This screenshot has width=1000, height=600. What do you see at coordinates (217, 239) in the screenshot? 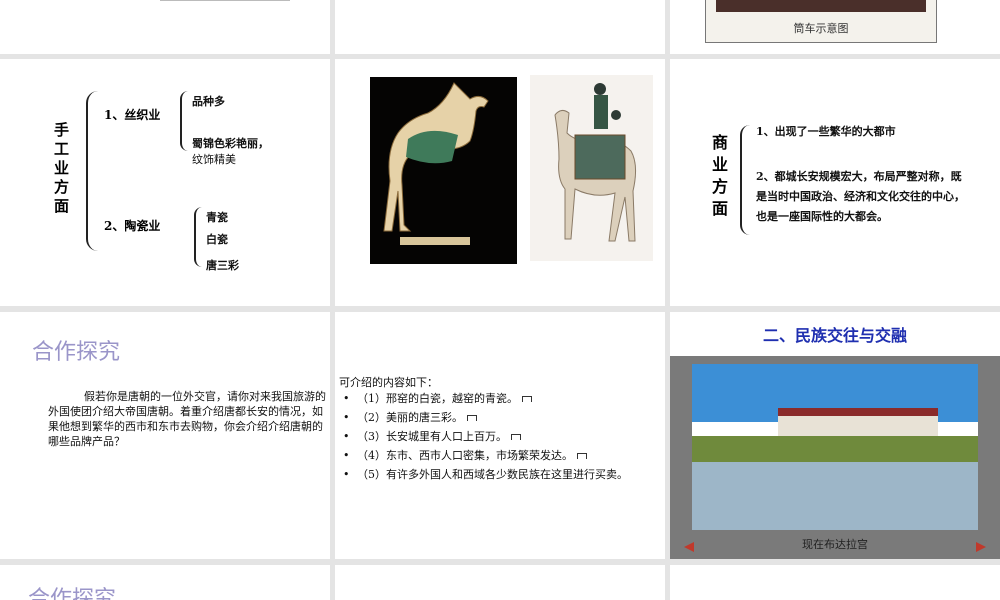
I see `pottery-item-2: 白瓷` at bounding box center [217, 239].